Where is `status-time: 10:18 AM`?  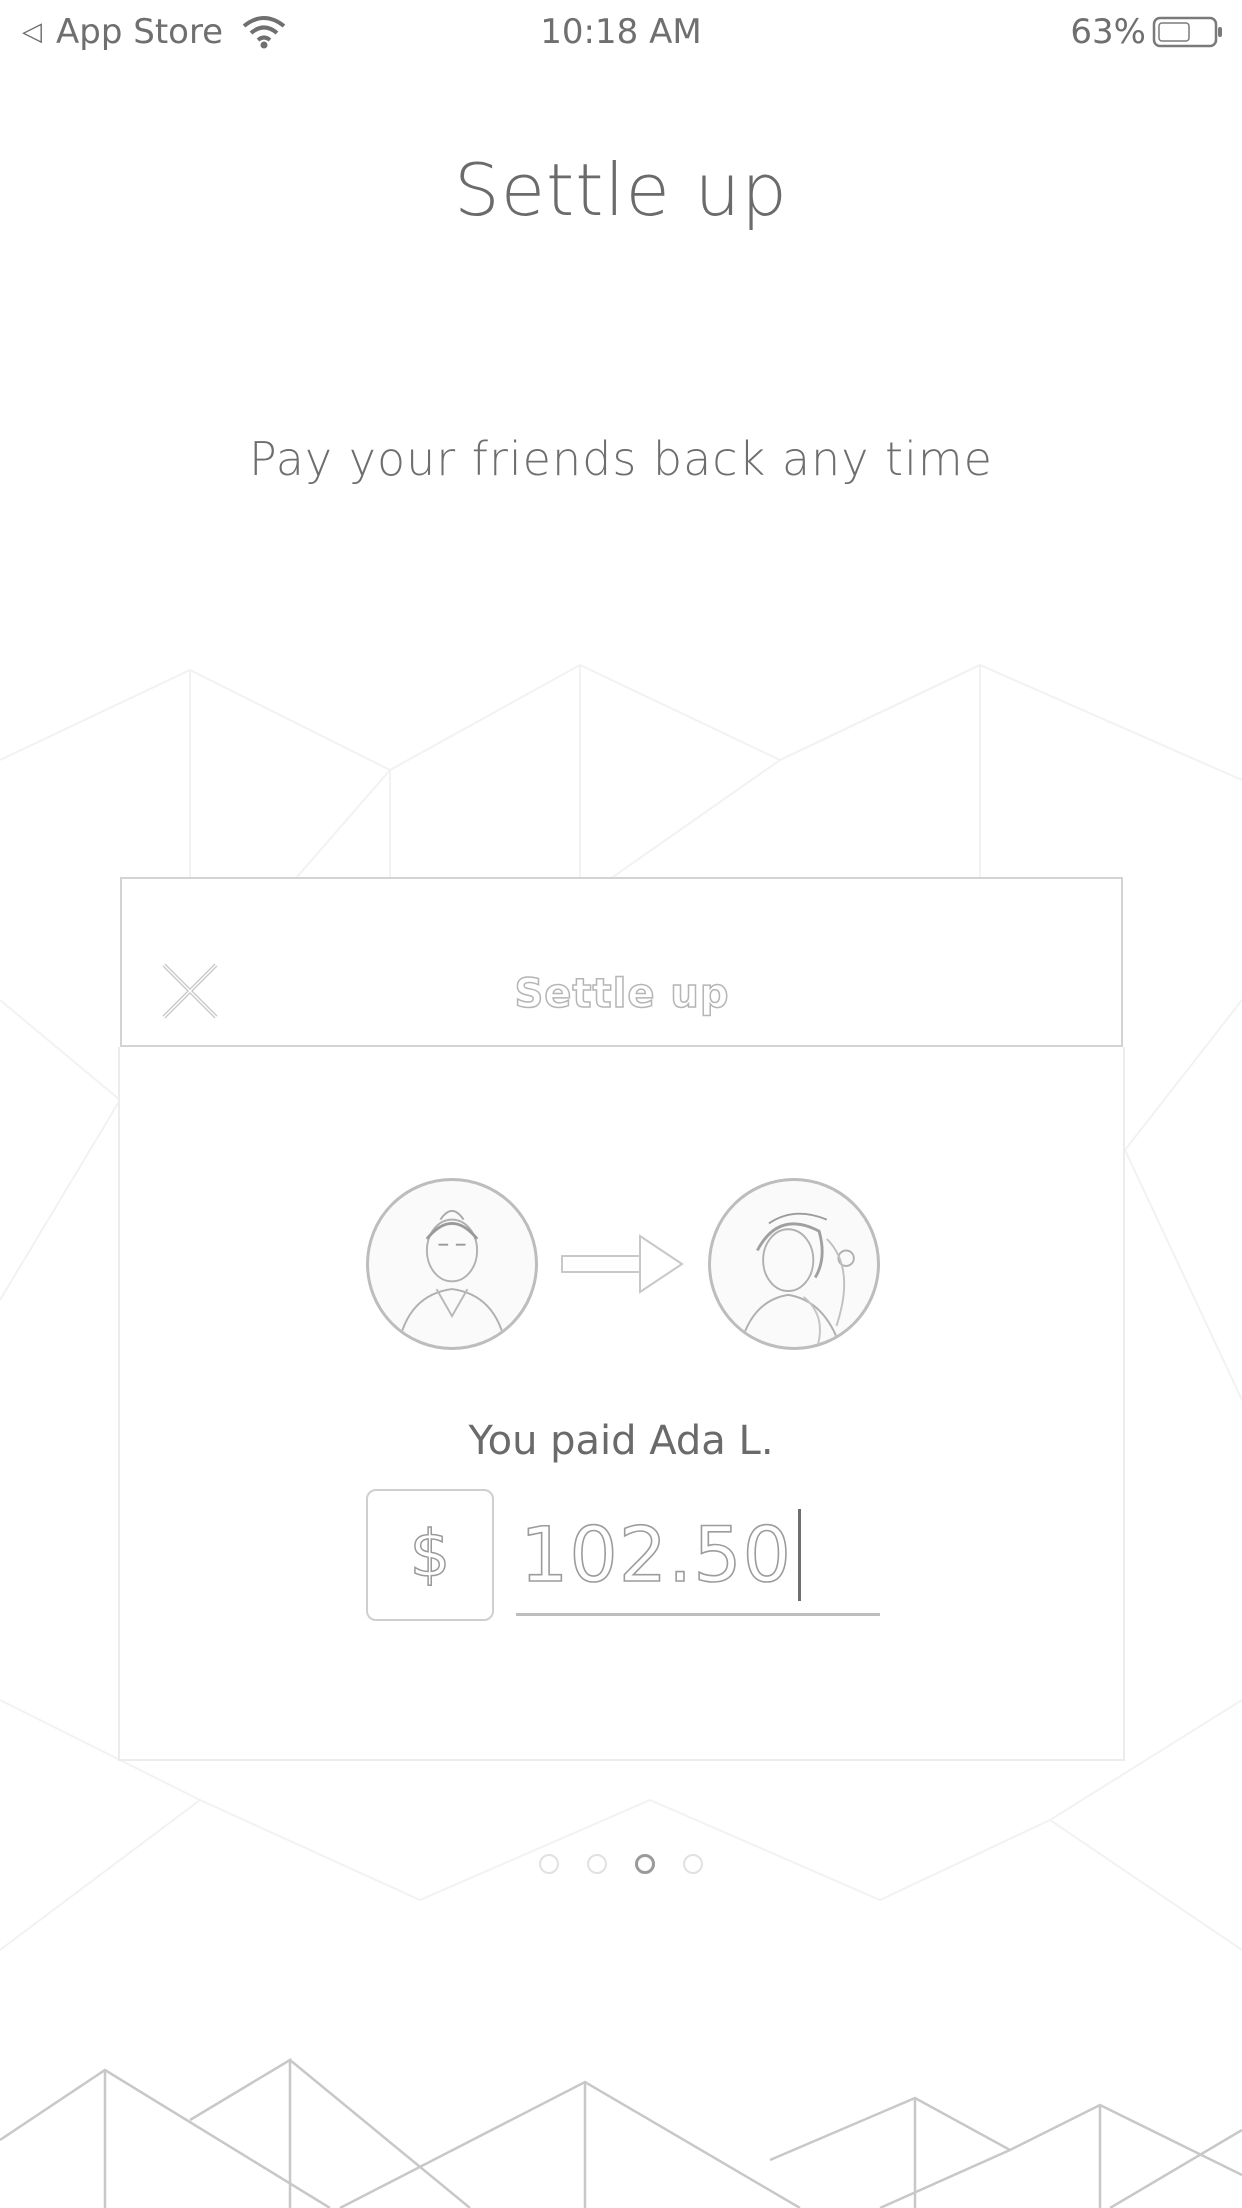 status-time: 10:18 AM is located at coordinates (621, 32).